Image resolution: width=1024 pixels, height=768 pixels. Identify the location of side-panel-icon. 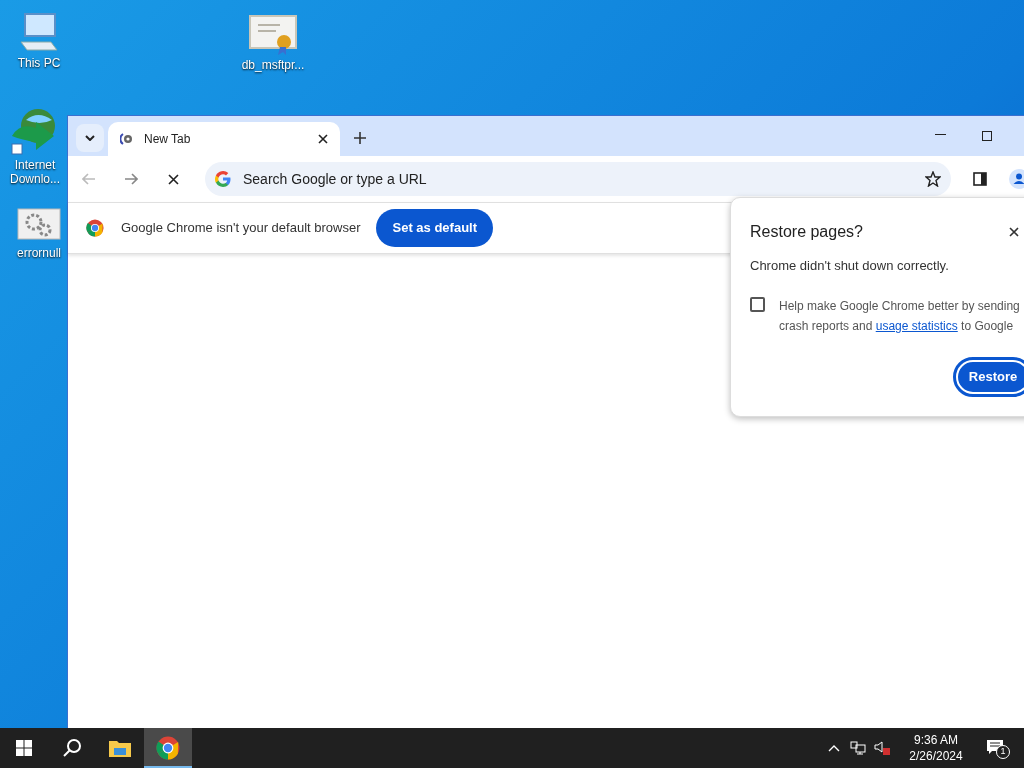
(980, 179).